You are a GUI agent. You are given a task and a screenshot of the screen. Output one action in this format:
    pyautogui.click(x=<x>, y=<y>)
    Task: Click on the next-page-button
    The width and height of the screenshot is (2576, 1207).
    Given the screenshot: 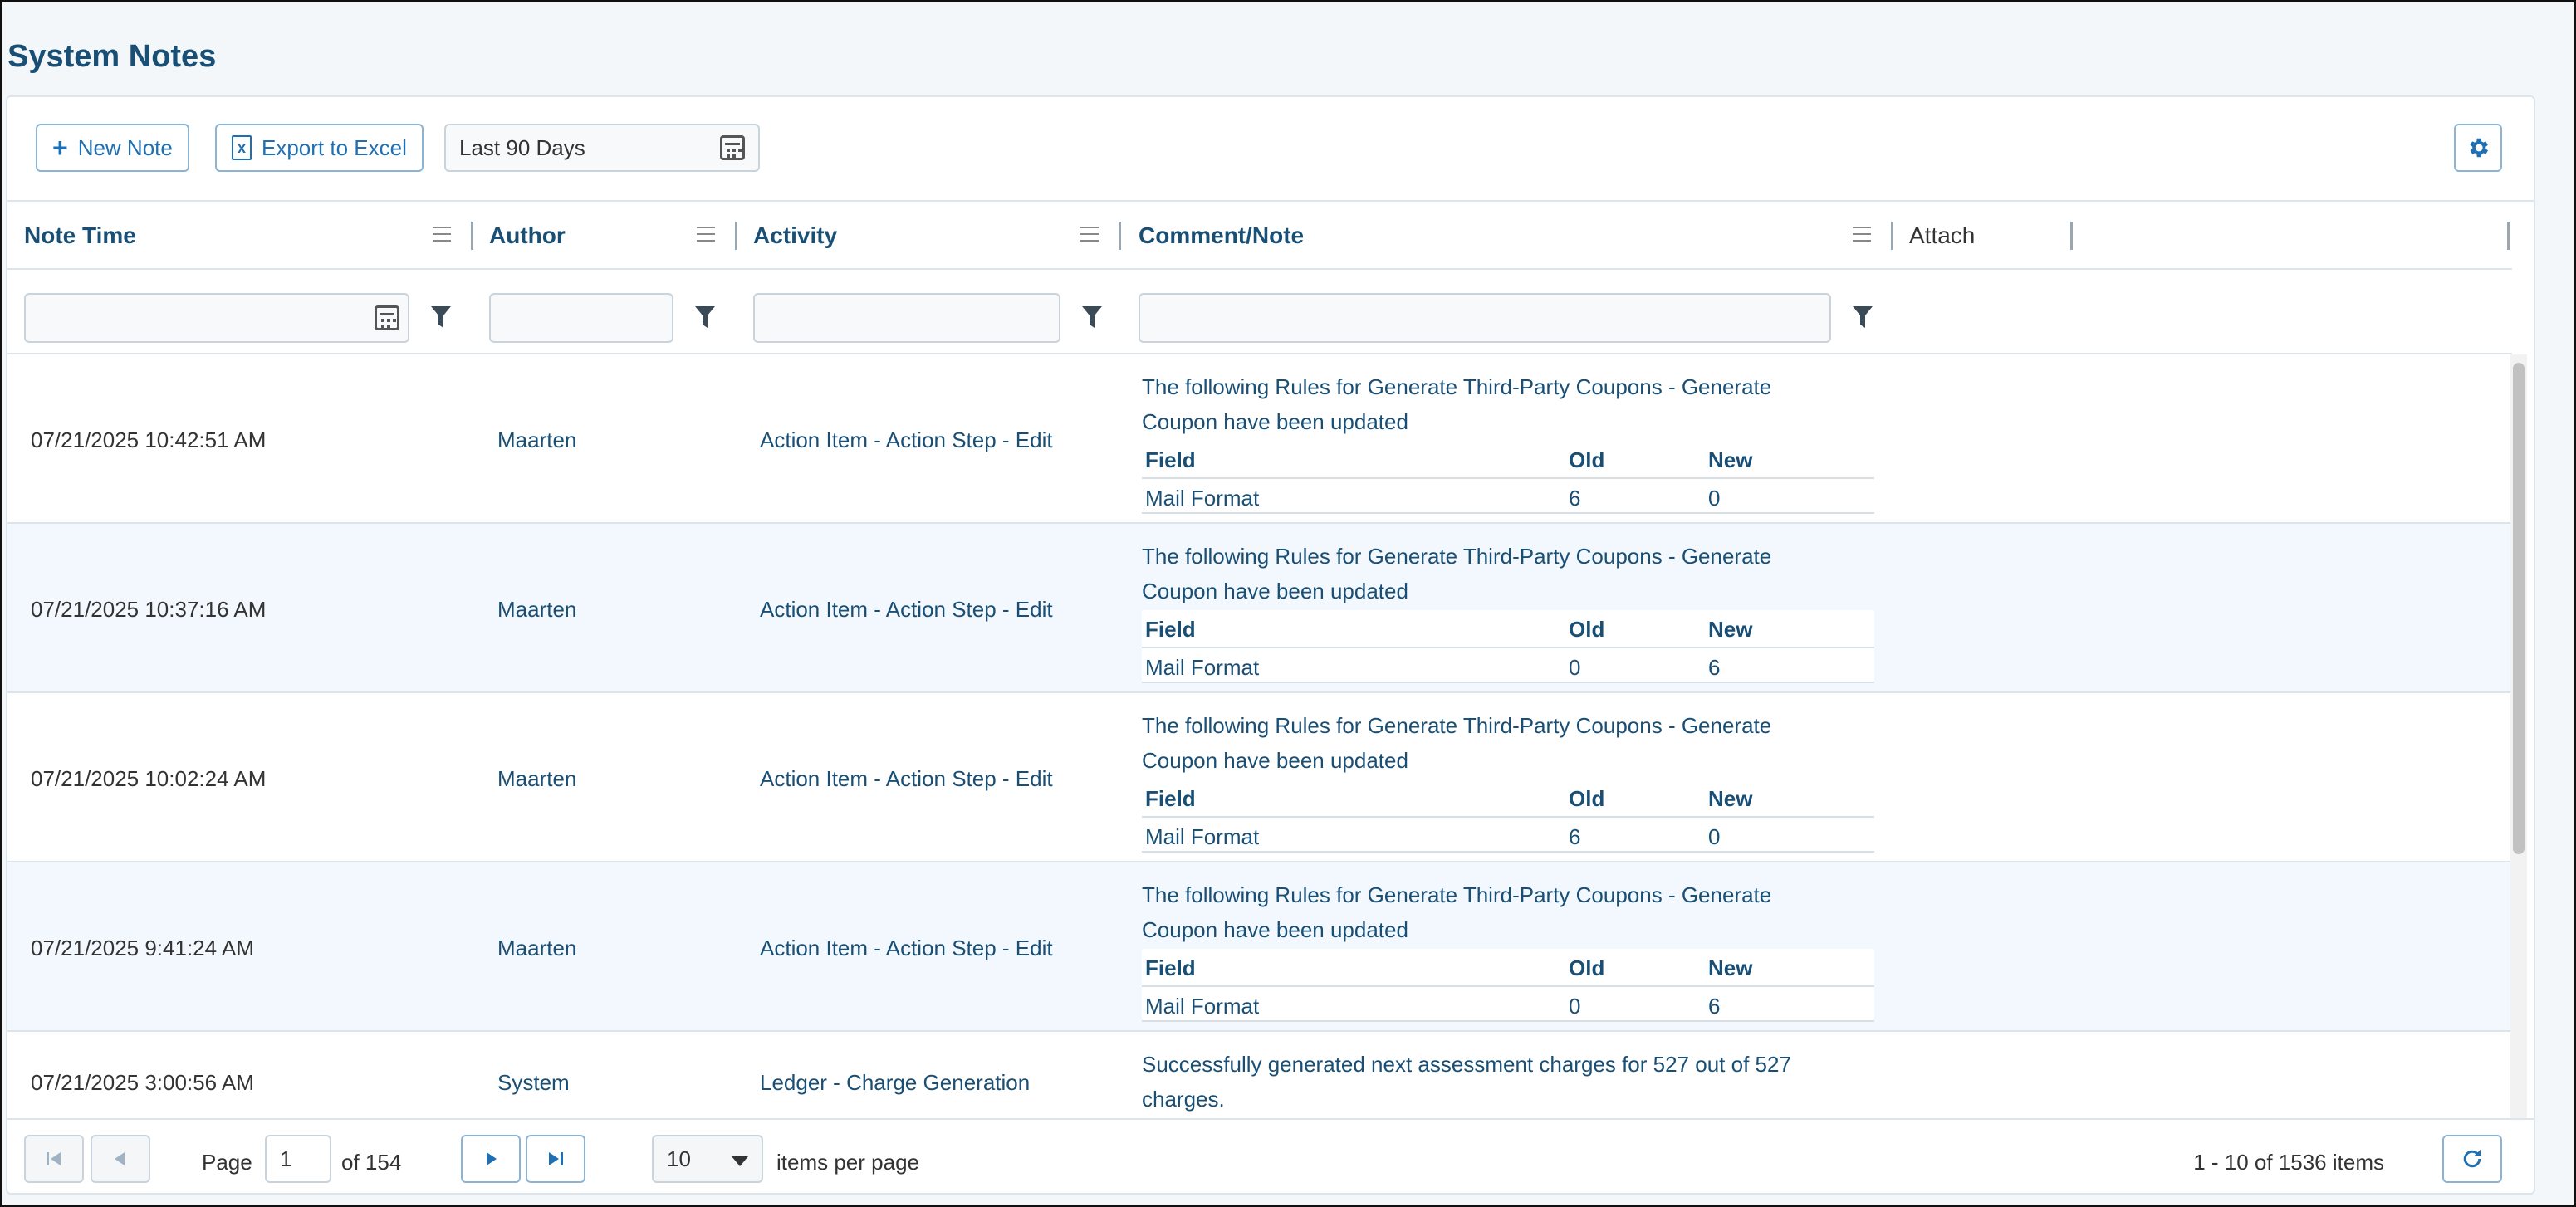 What is the action you would take?
    pyautogui.click(x=491, y=1159)
    